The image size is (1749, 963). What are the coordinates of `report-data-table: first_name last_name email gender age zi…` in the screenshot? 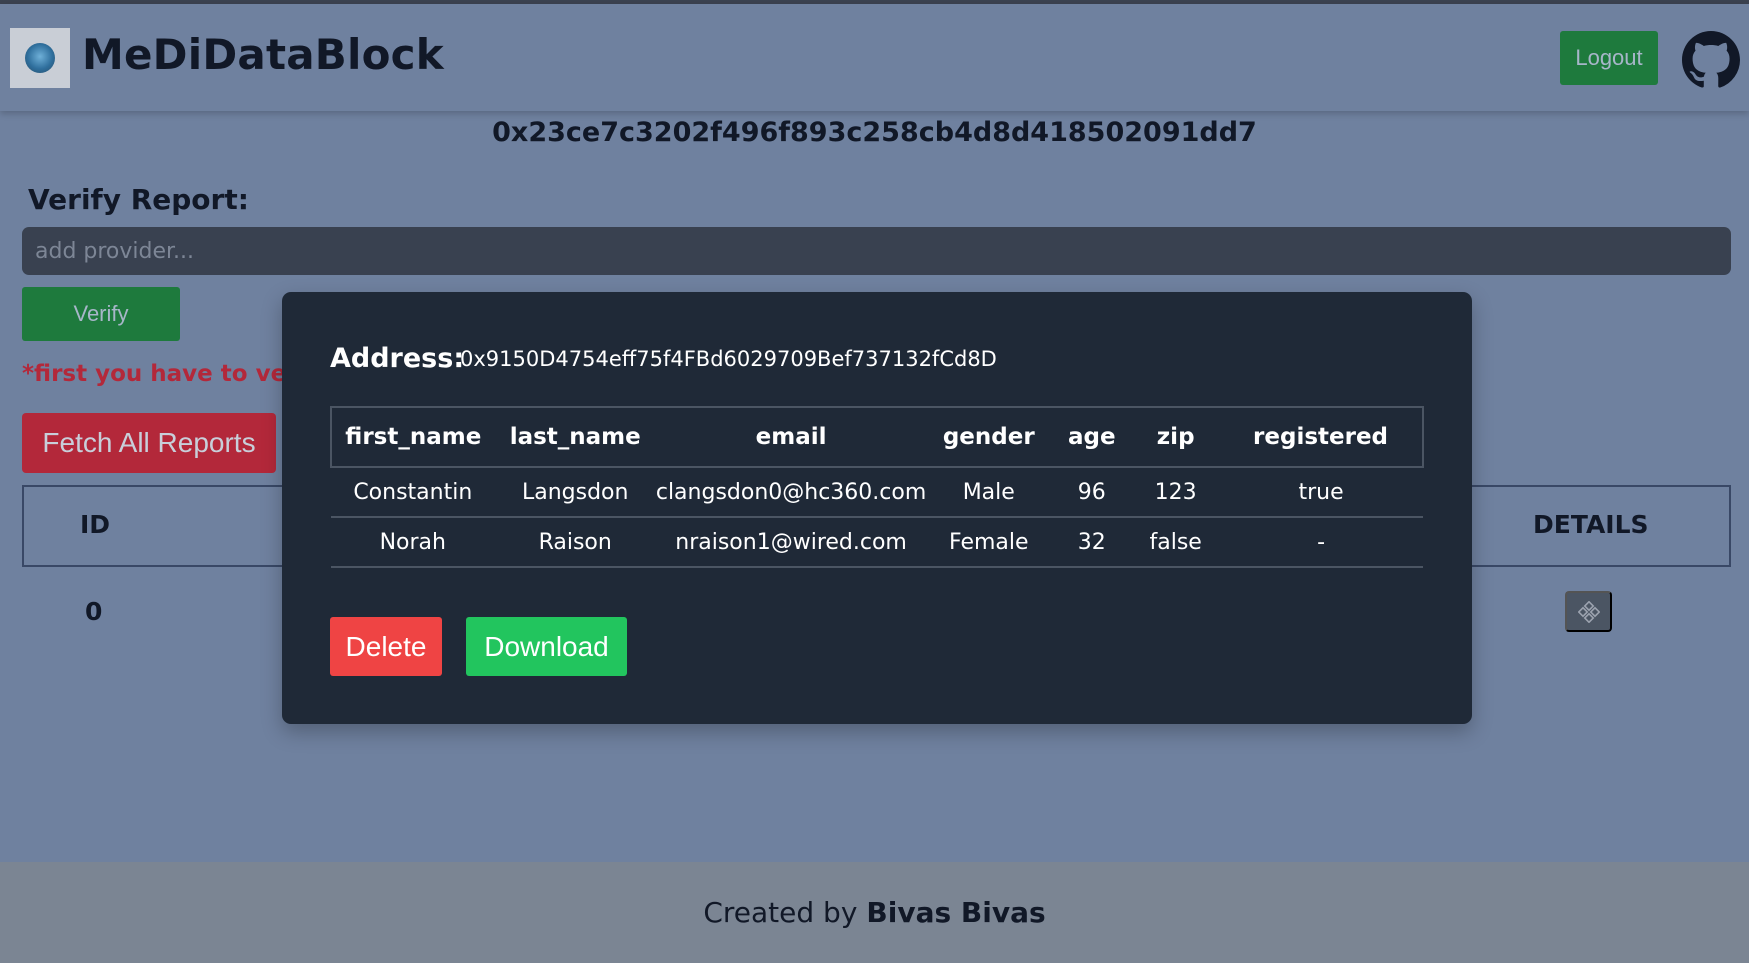 It's located at (877, 487).